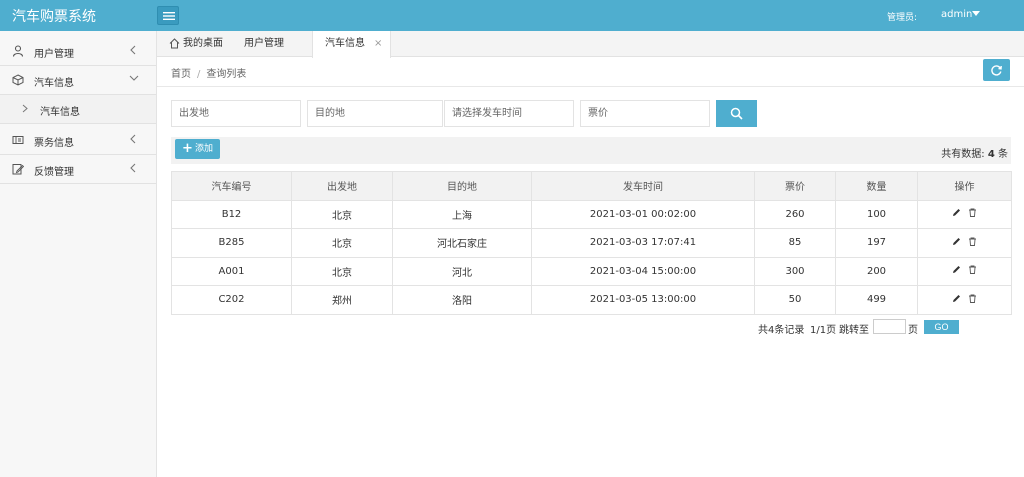  What do you see at coordinates (781, 330) in the screenshot?
I see `pager-records: 共4条记录` at bounding box center [781, 330].